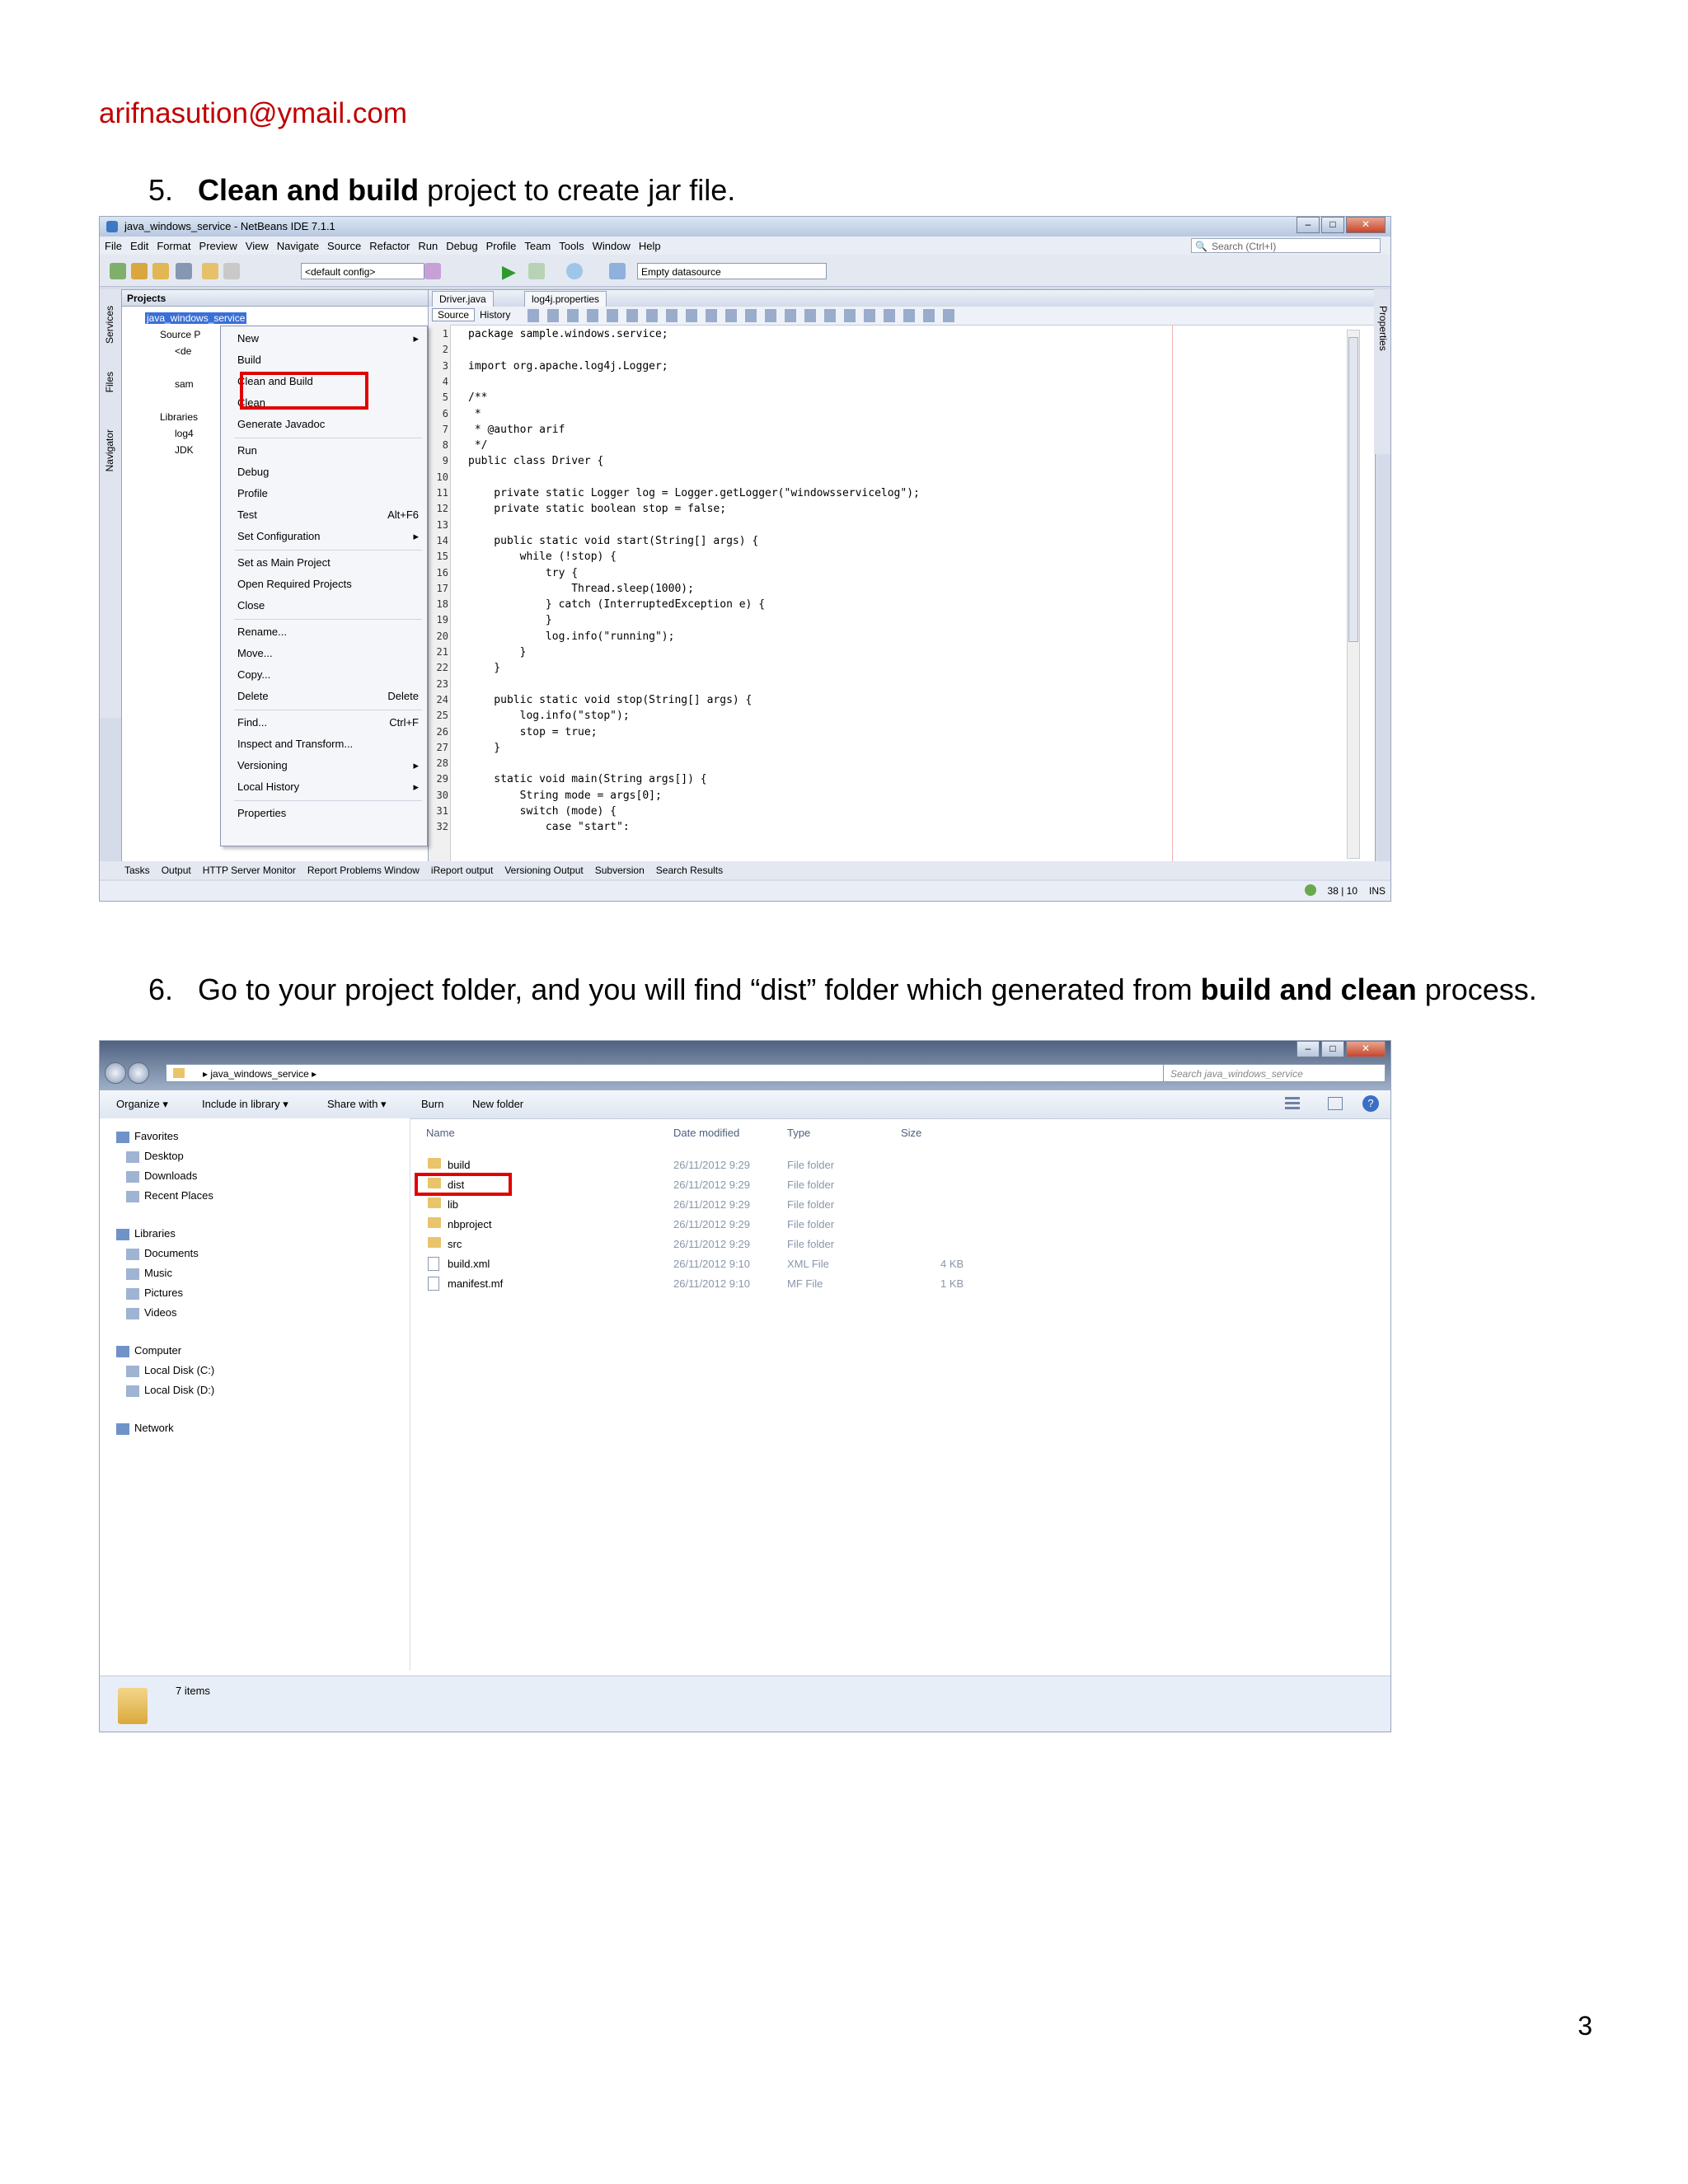 The height and width of the screenshot is (2184, 1688). Describe the element at coordinates (1274, 1073) in the screenshot. I see `explorer-search-input: Search java_windows_service` at that location.